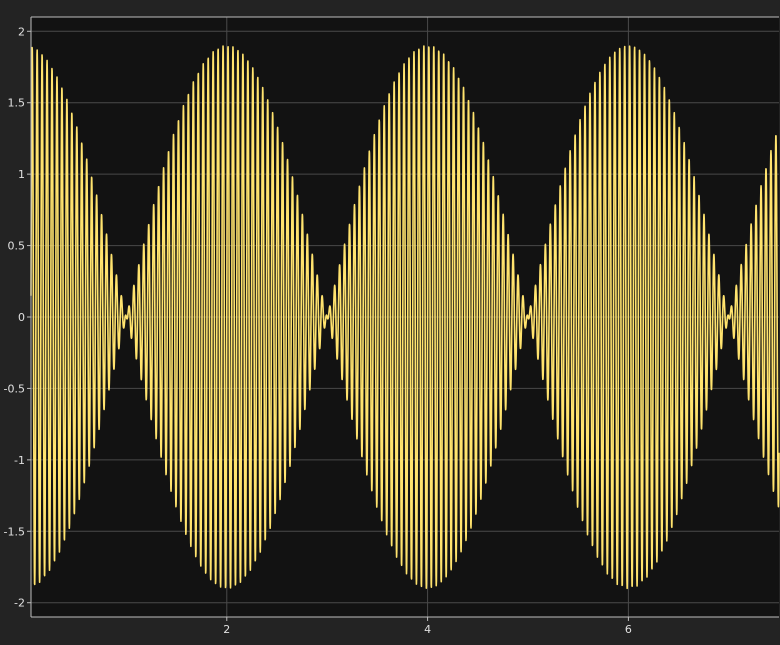  I want to click on y-tick-label: -1, so click(19, 460).